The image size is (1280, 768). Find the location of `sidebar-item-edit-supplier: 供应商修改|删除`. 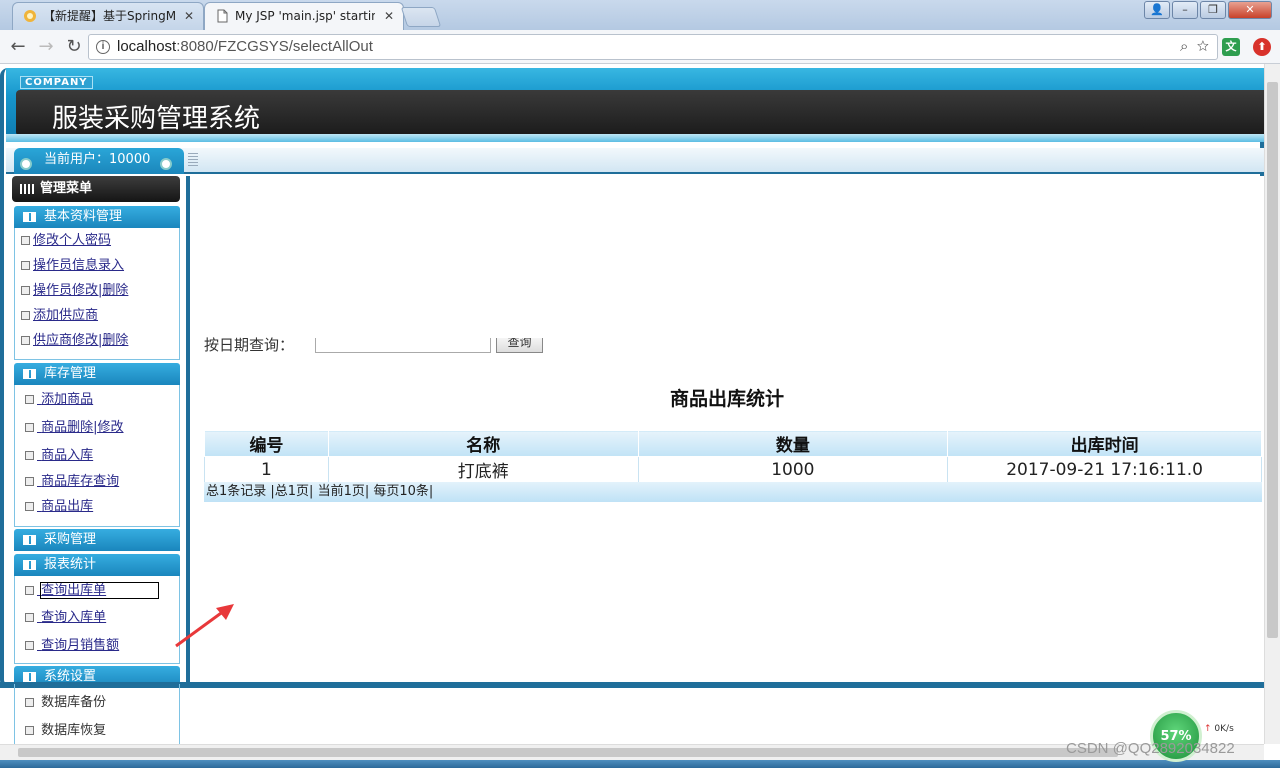

sidebar-item-edit-supplier: 供应商修改|删除 is located at coordinates (74, 341).